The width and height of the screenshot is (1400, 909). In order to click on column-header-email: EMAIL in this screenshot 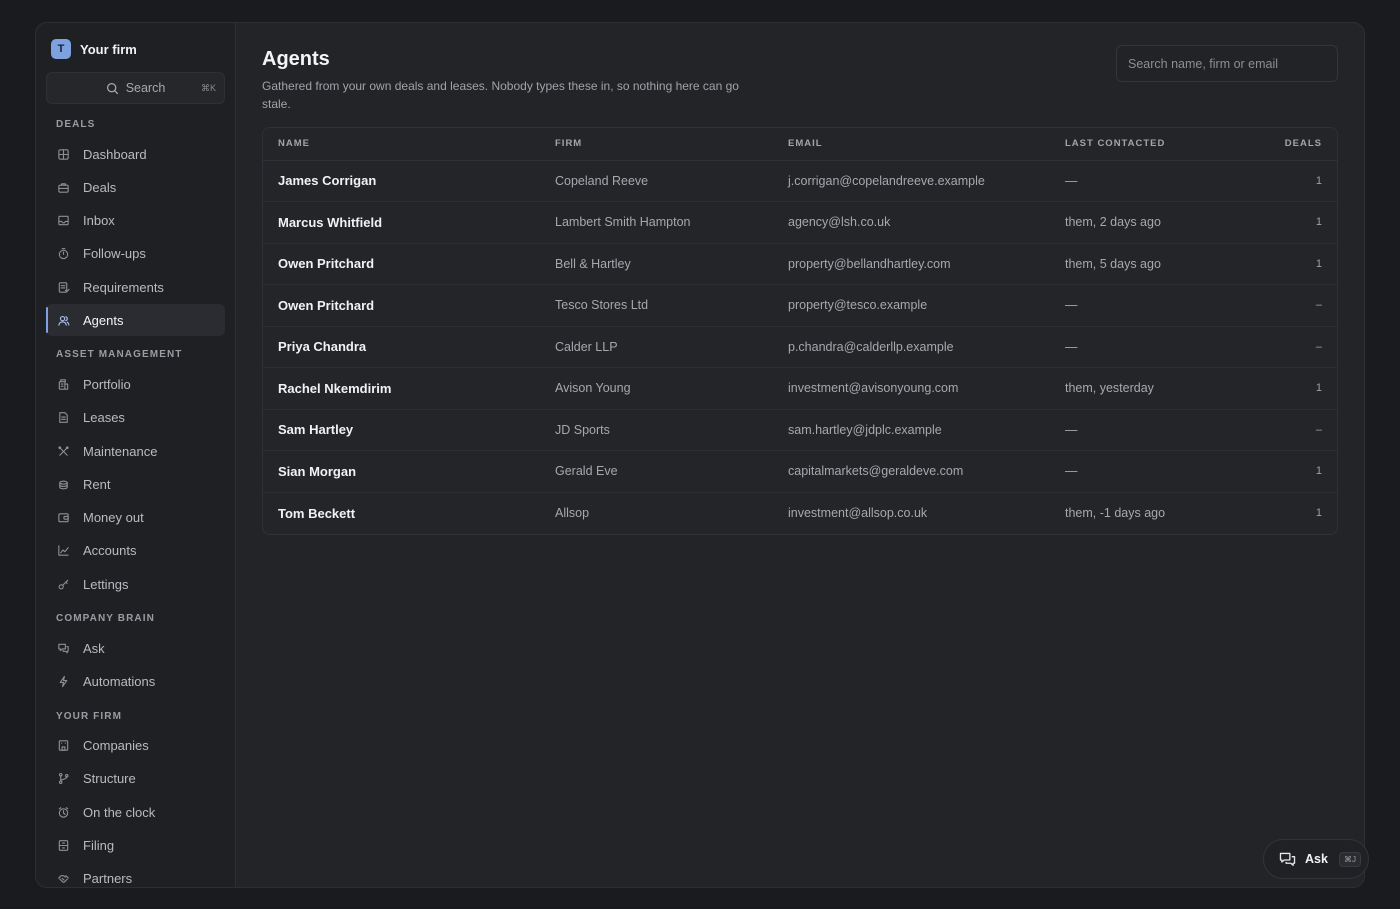, I will do `click(911, 144)`.